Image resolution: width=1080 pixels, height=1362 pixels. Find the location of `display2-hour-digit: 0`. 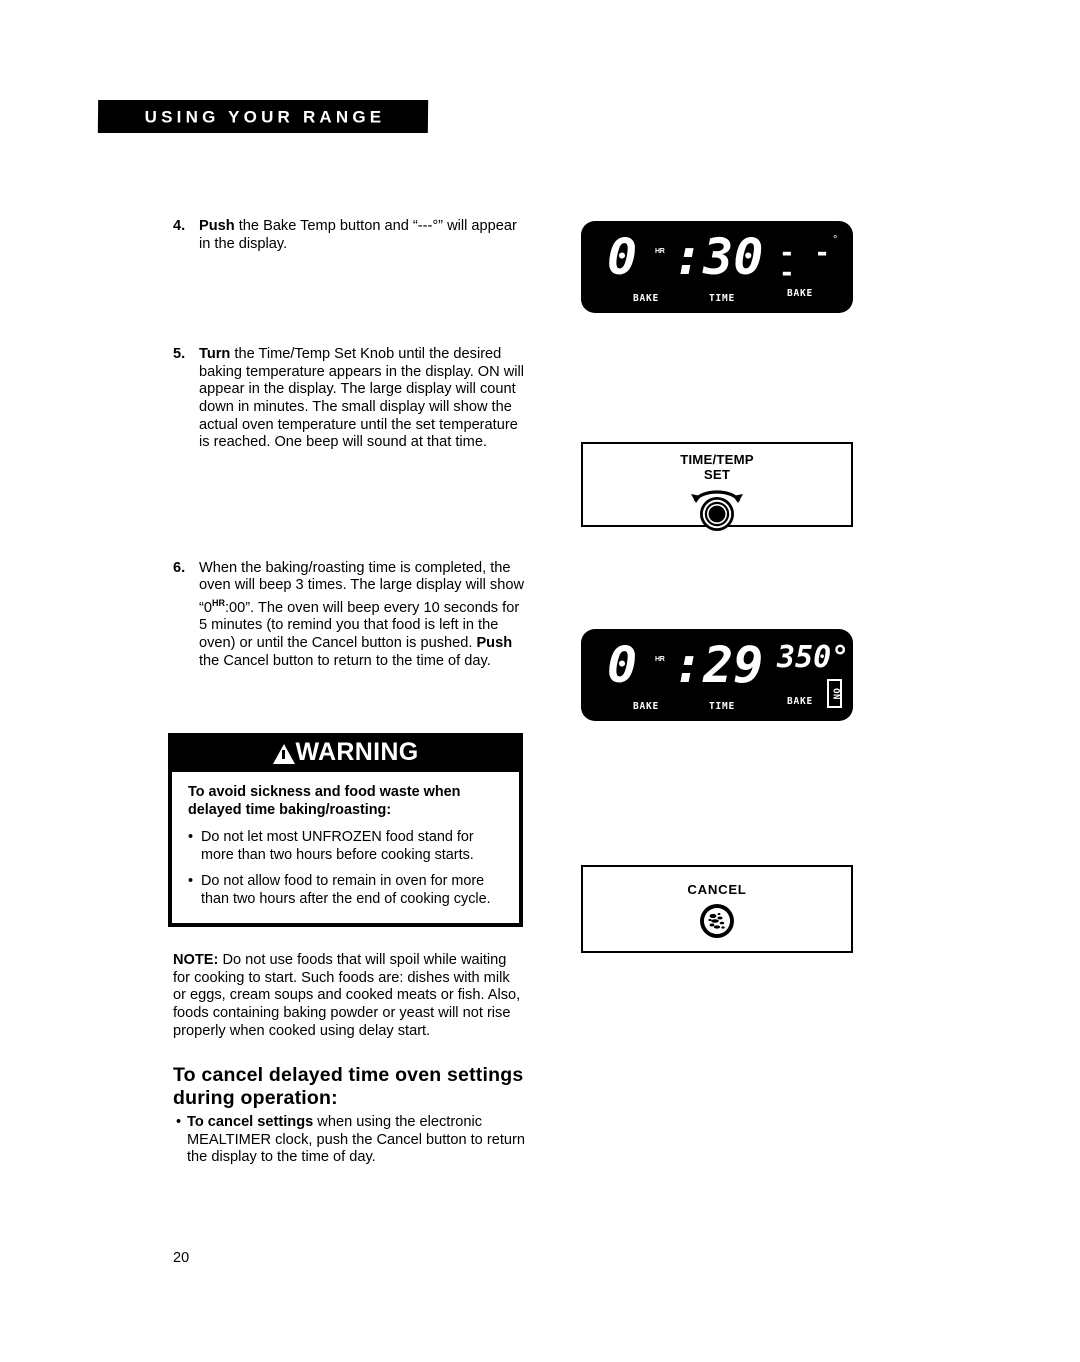

display2-hour-digit: 0 is located at coordinates (623, 665).